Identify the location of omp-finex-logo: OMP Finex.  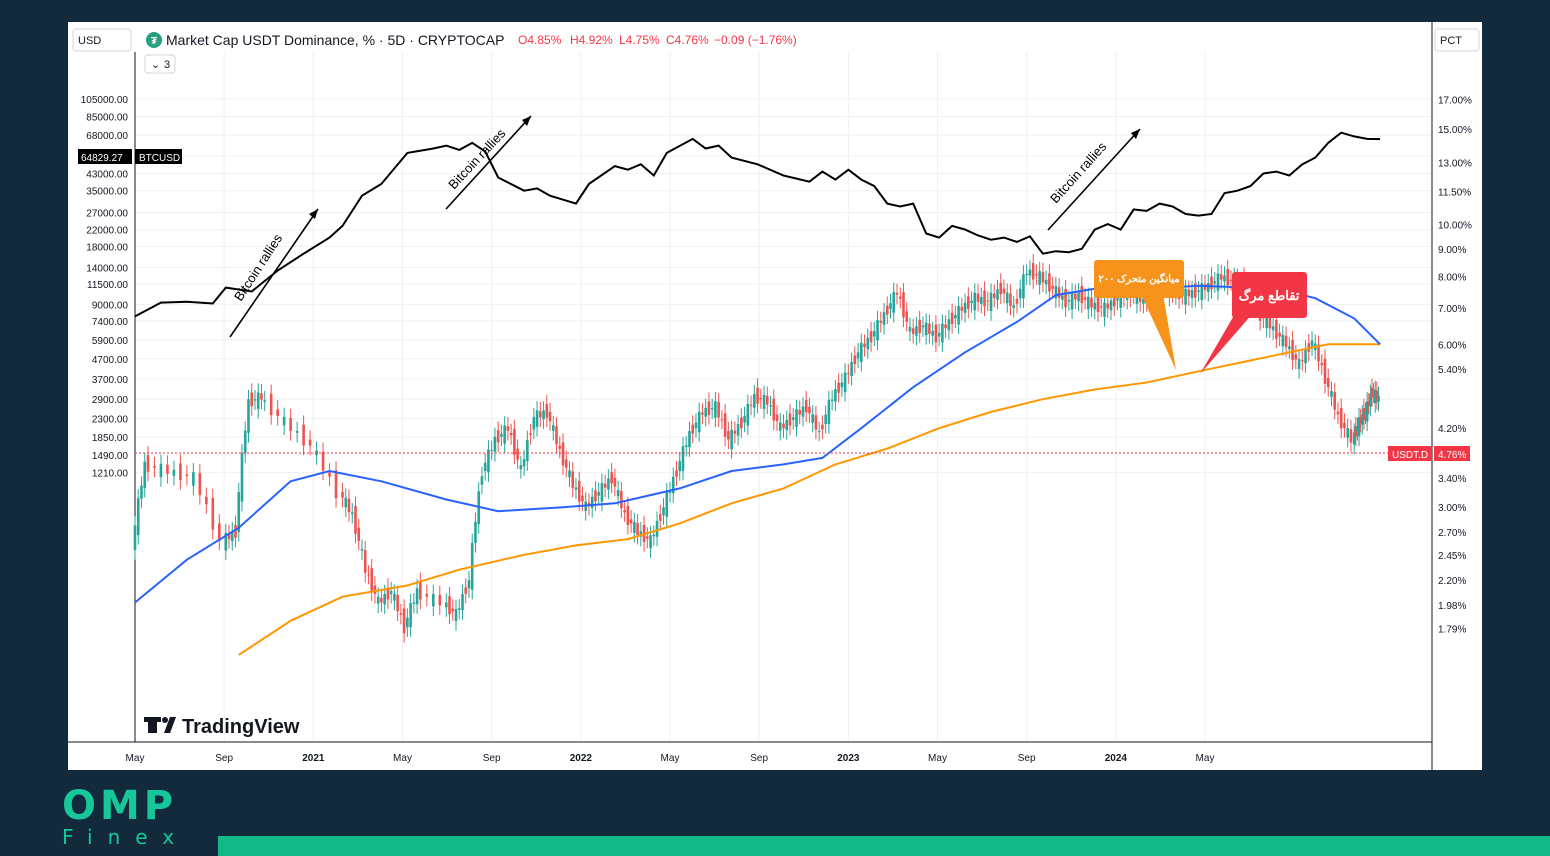
(127, 816).